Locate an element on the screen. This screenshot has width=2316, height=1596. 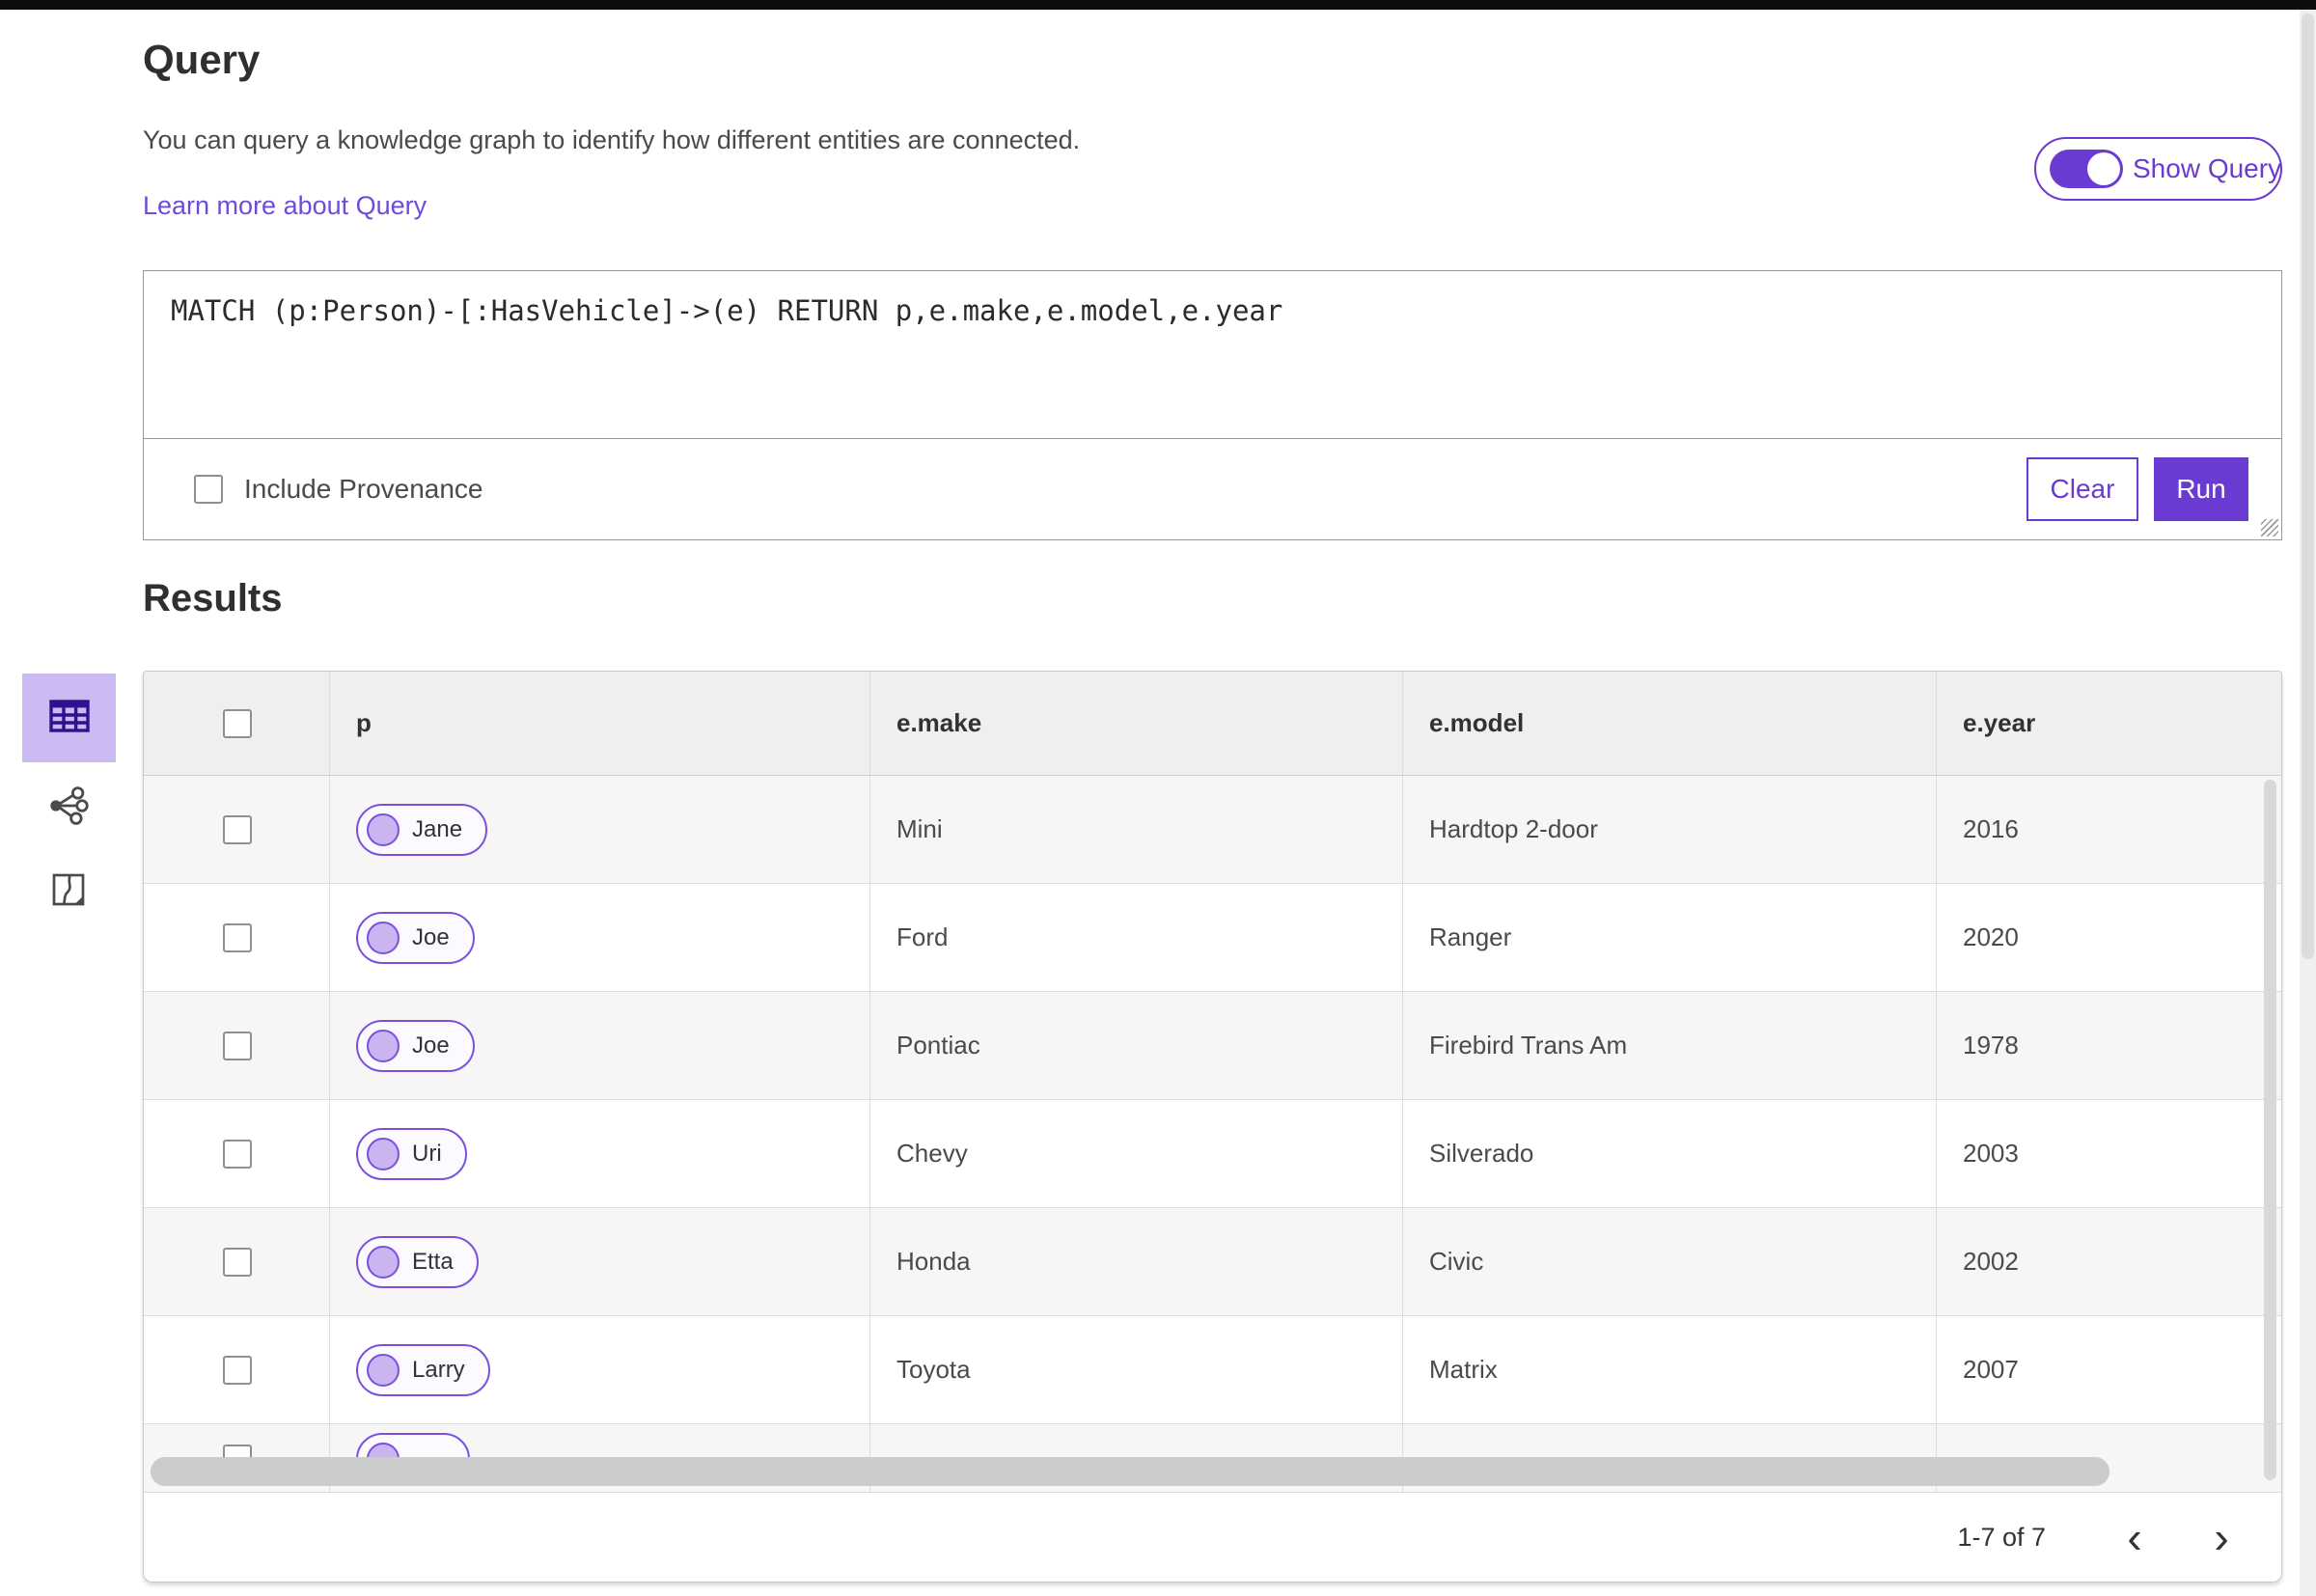
entity-pill: Uri is located at coordinates (411, 1153).